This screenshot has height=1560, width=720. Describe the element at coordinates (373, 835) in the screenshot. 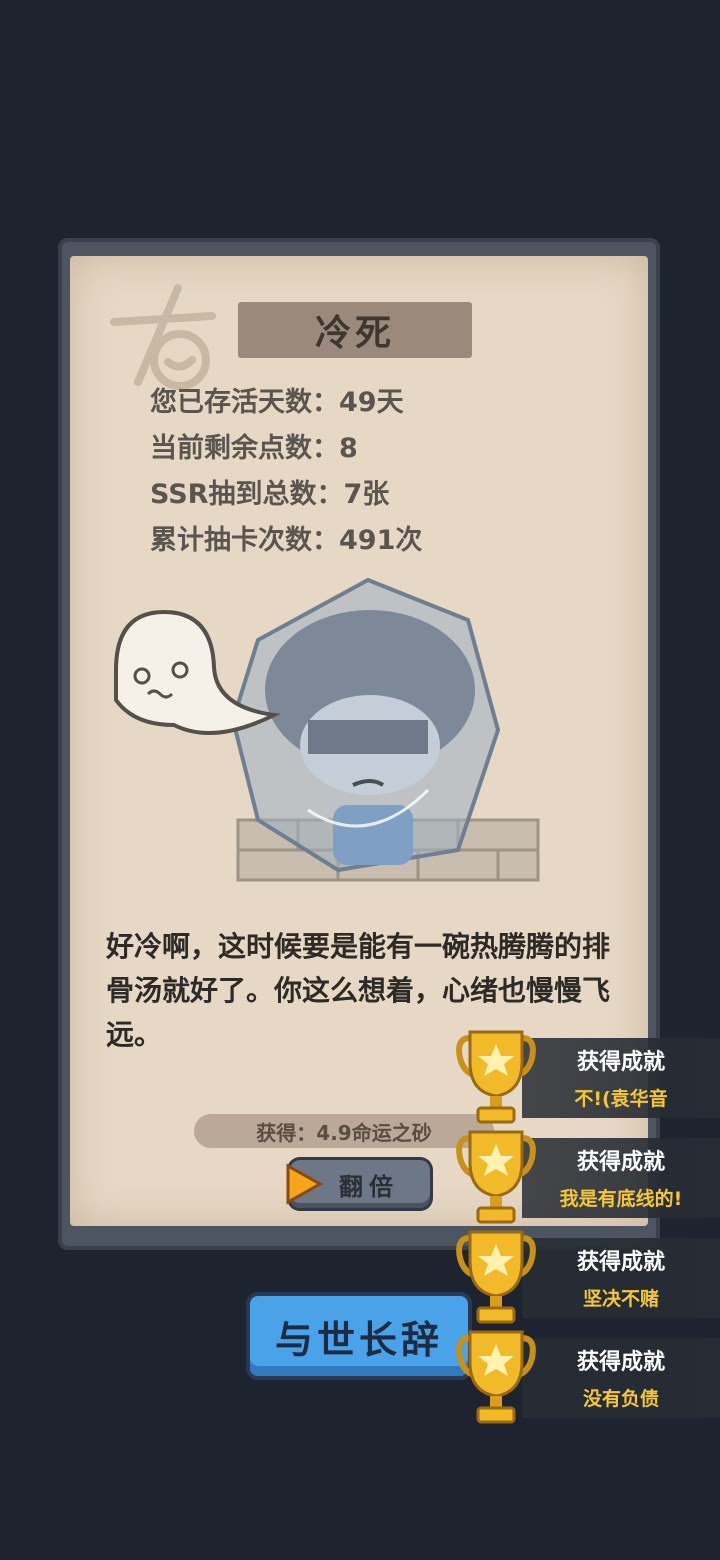

I see `character-body` at that location.